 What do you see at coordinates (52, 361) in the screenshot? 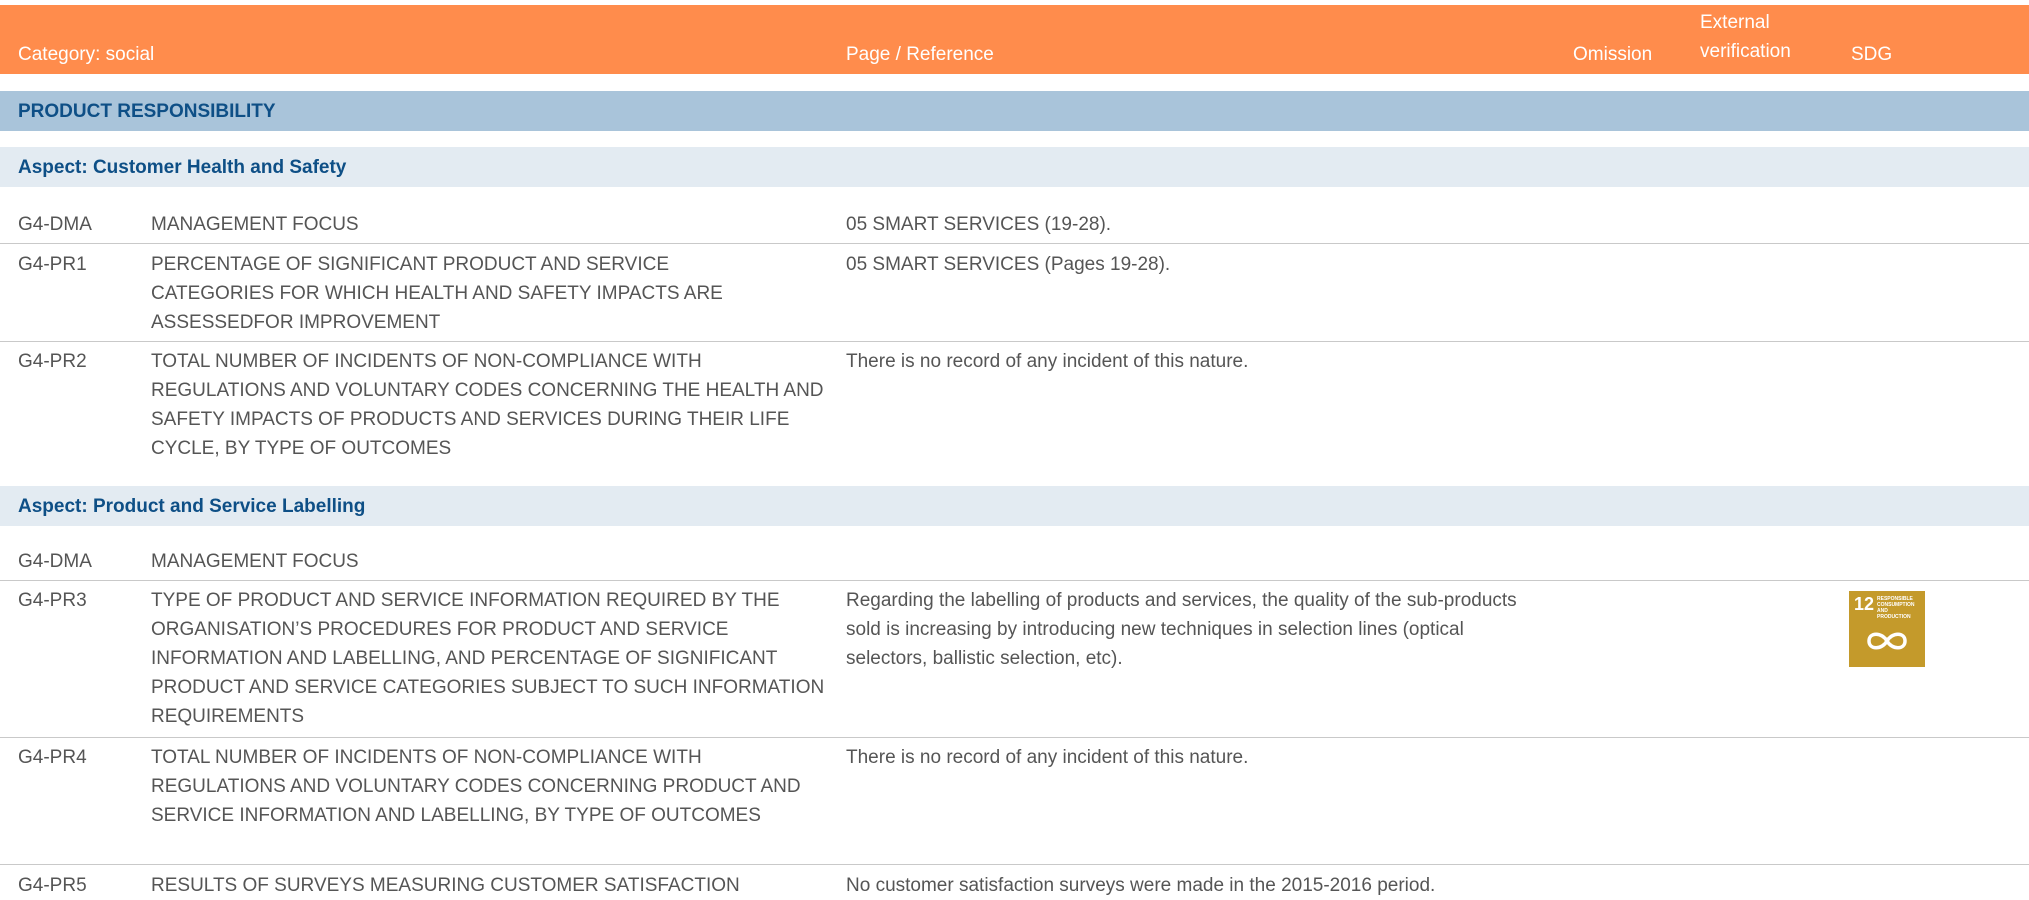
I see `indicator-code: G4-PR2` at bounding box center [52, 361].